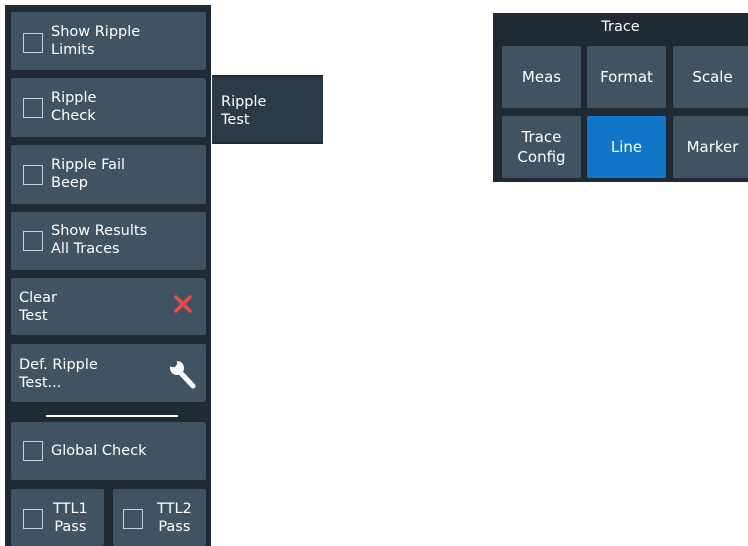 The width and height of the screenshot is (748, 546). I want to click on ripple-check-button: Ripple Check, so click(108, 107).